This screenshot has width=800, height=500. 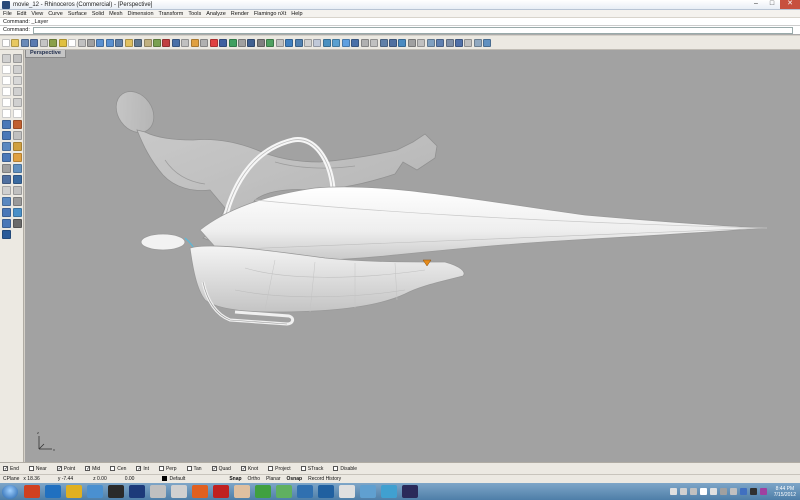 What do you see at coordinates (6, 124) in the screenshot?
I see `surface-icon` at bounding box center [6, 124].